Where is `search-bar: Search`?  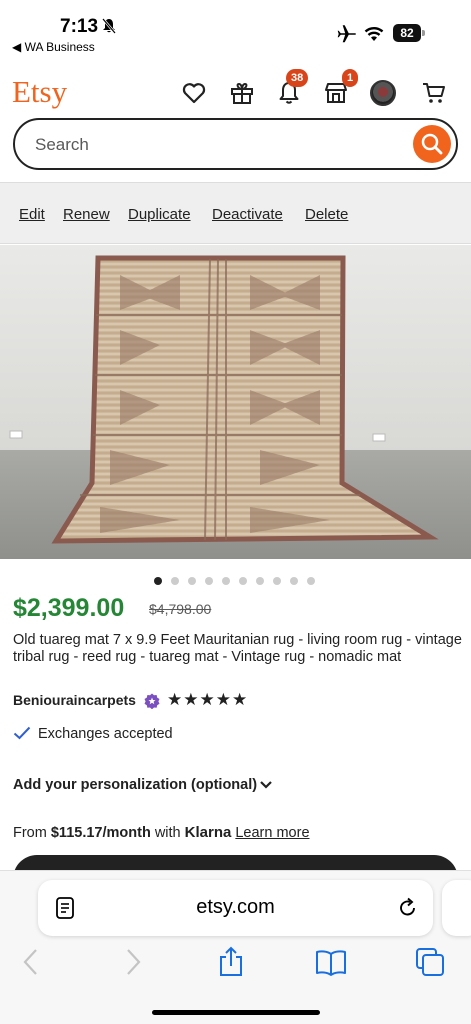
search-bar: Search is located at coordinates (235, 144).